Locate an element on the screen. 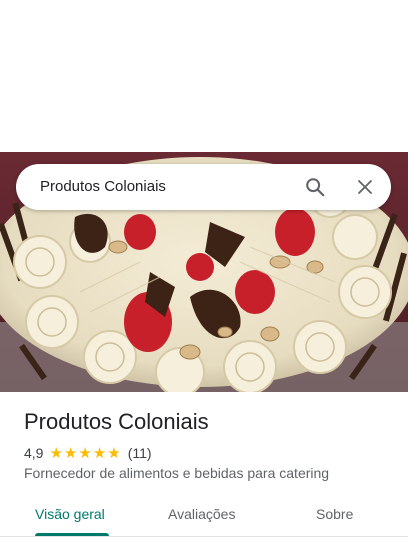 The width and height of the screenshot is (408, 544). search-icon is located at coordinates (315, 187).